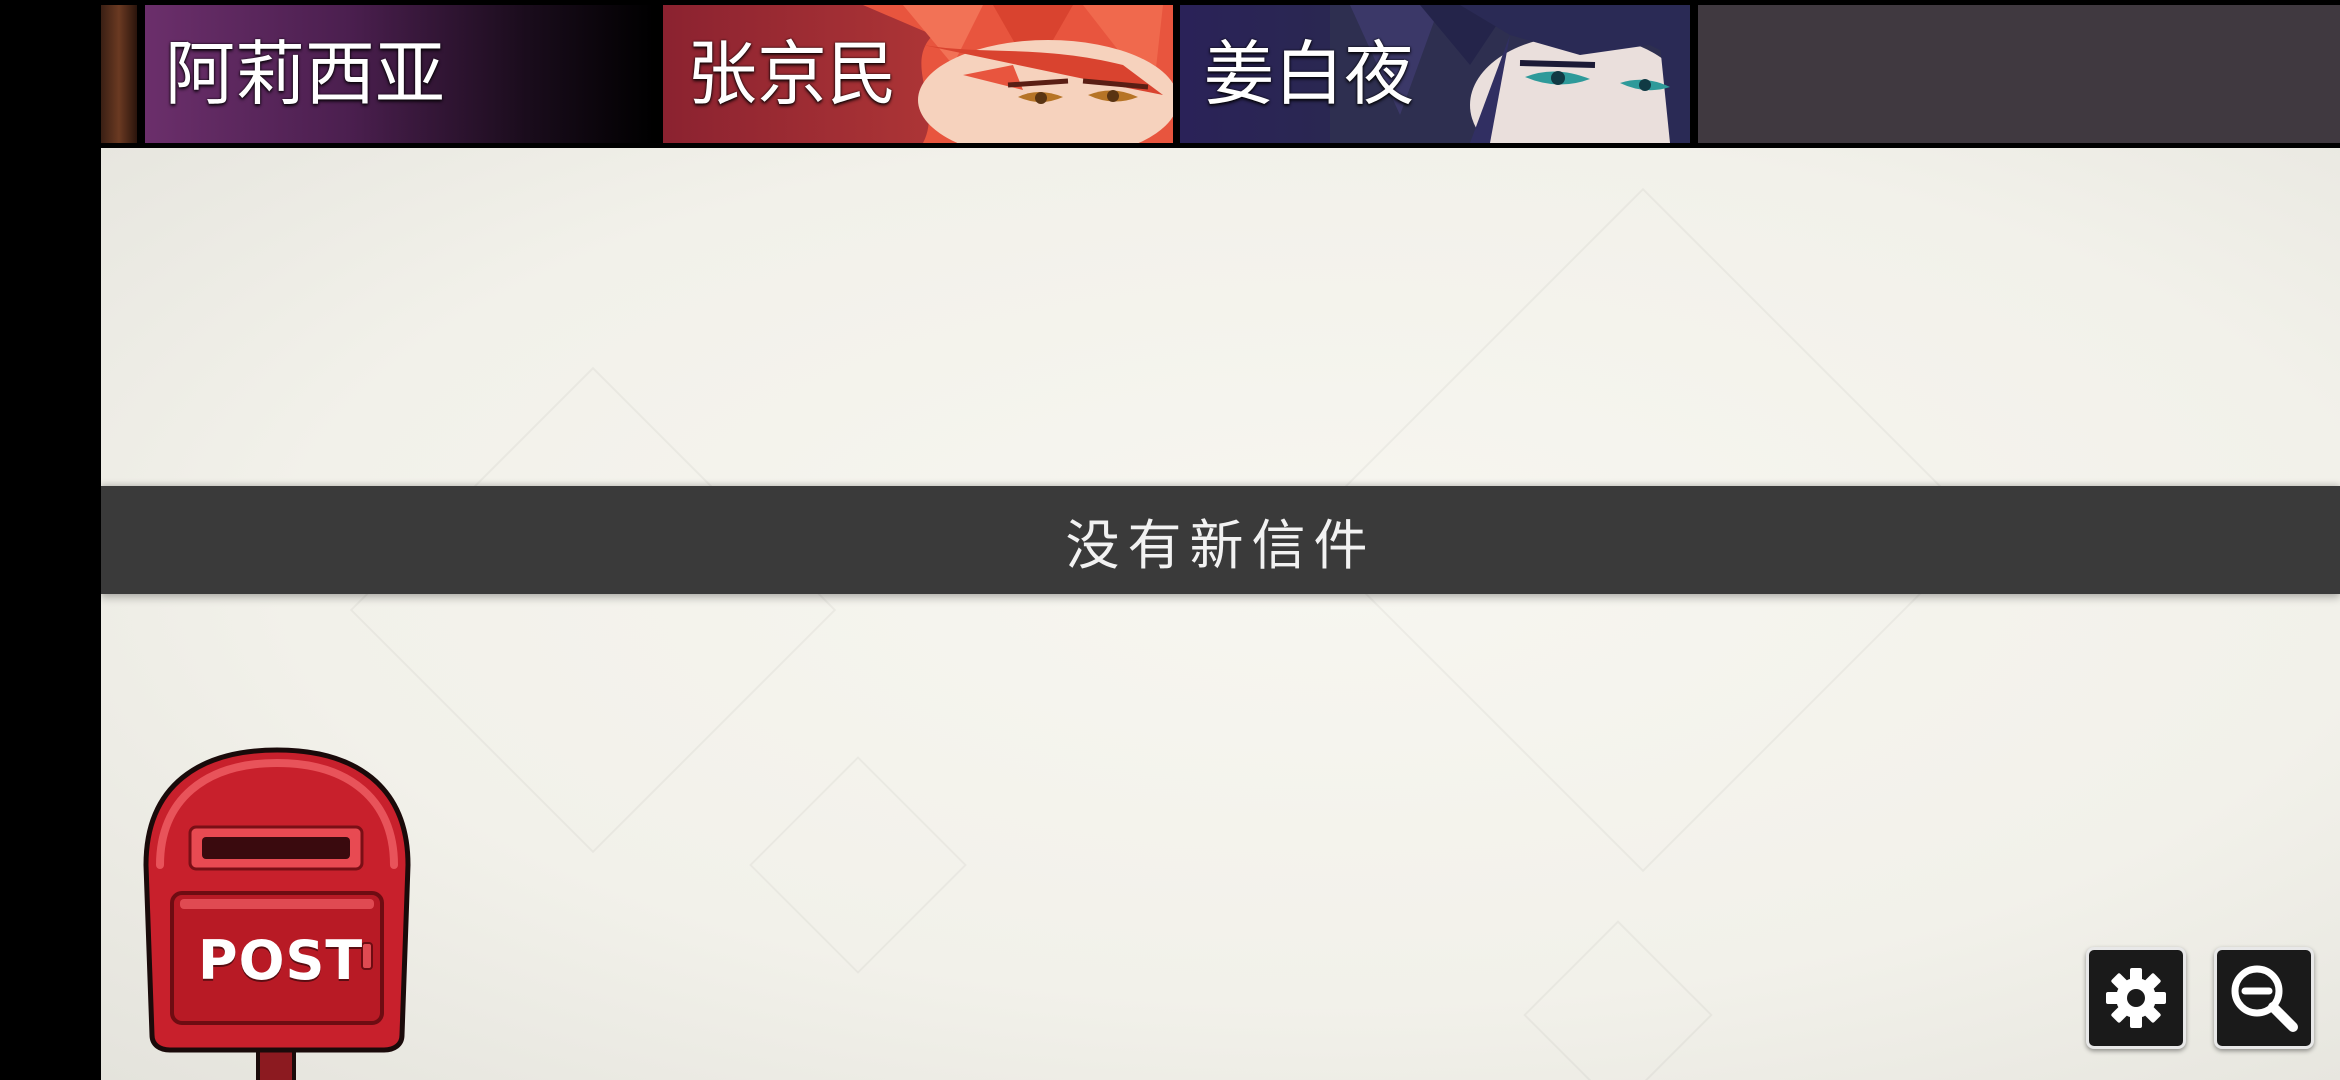  I want to click on no-new-mail-banner: 没有新信件, so click(1220, 540).